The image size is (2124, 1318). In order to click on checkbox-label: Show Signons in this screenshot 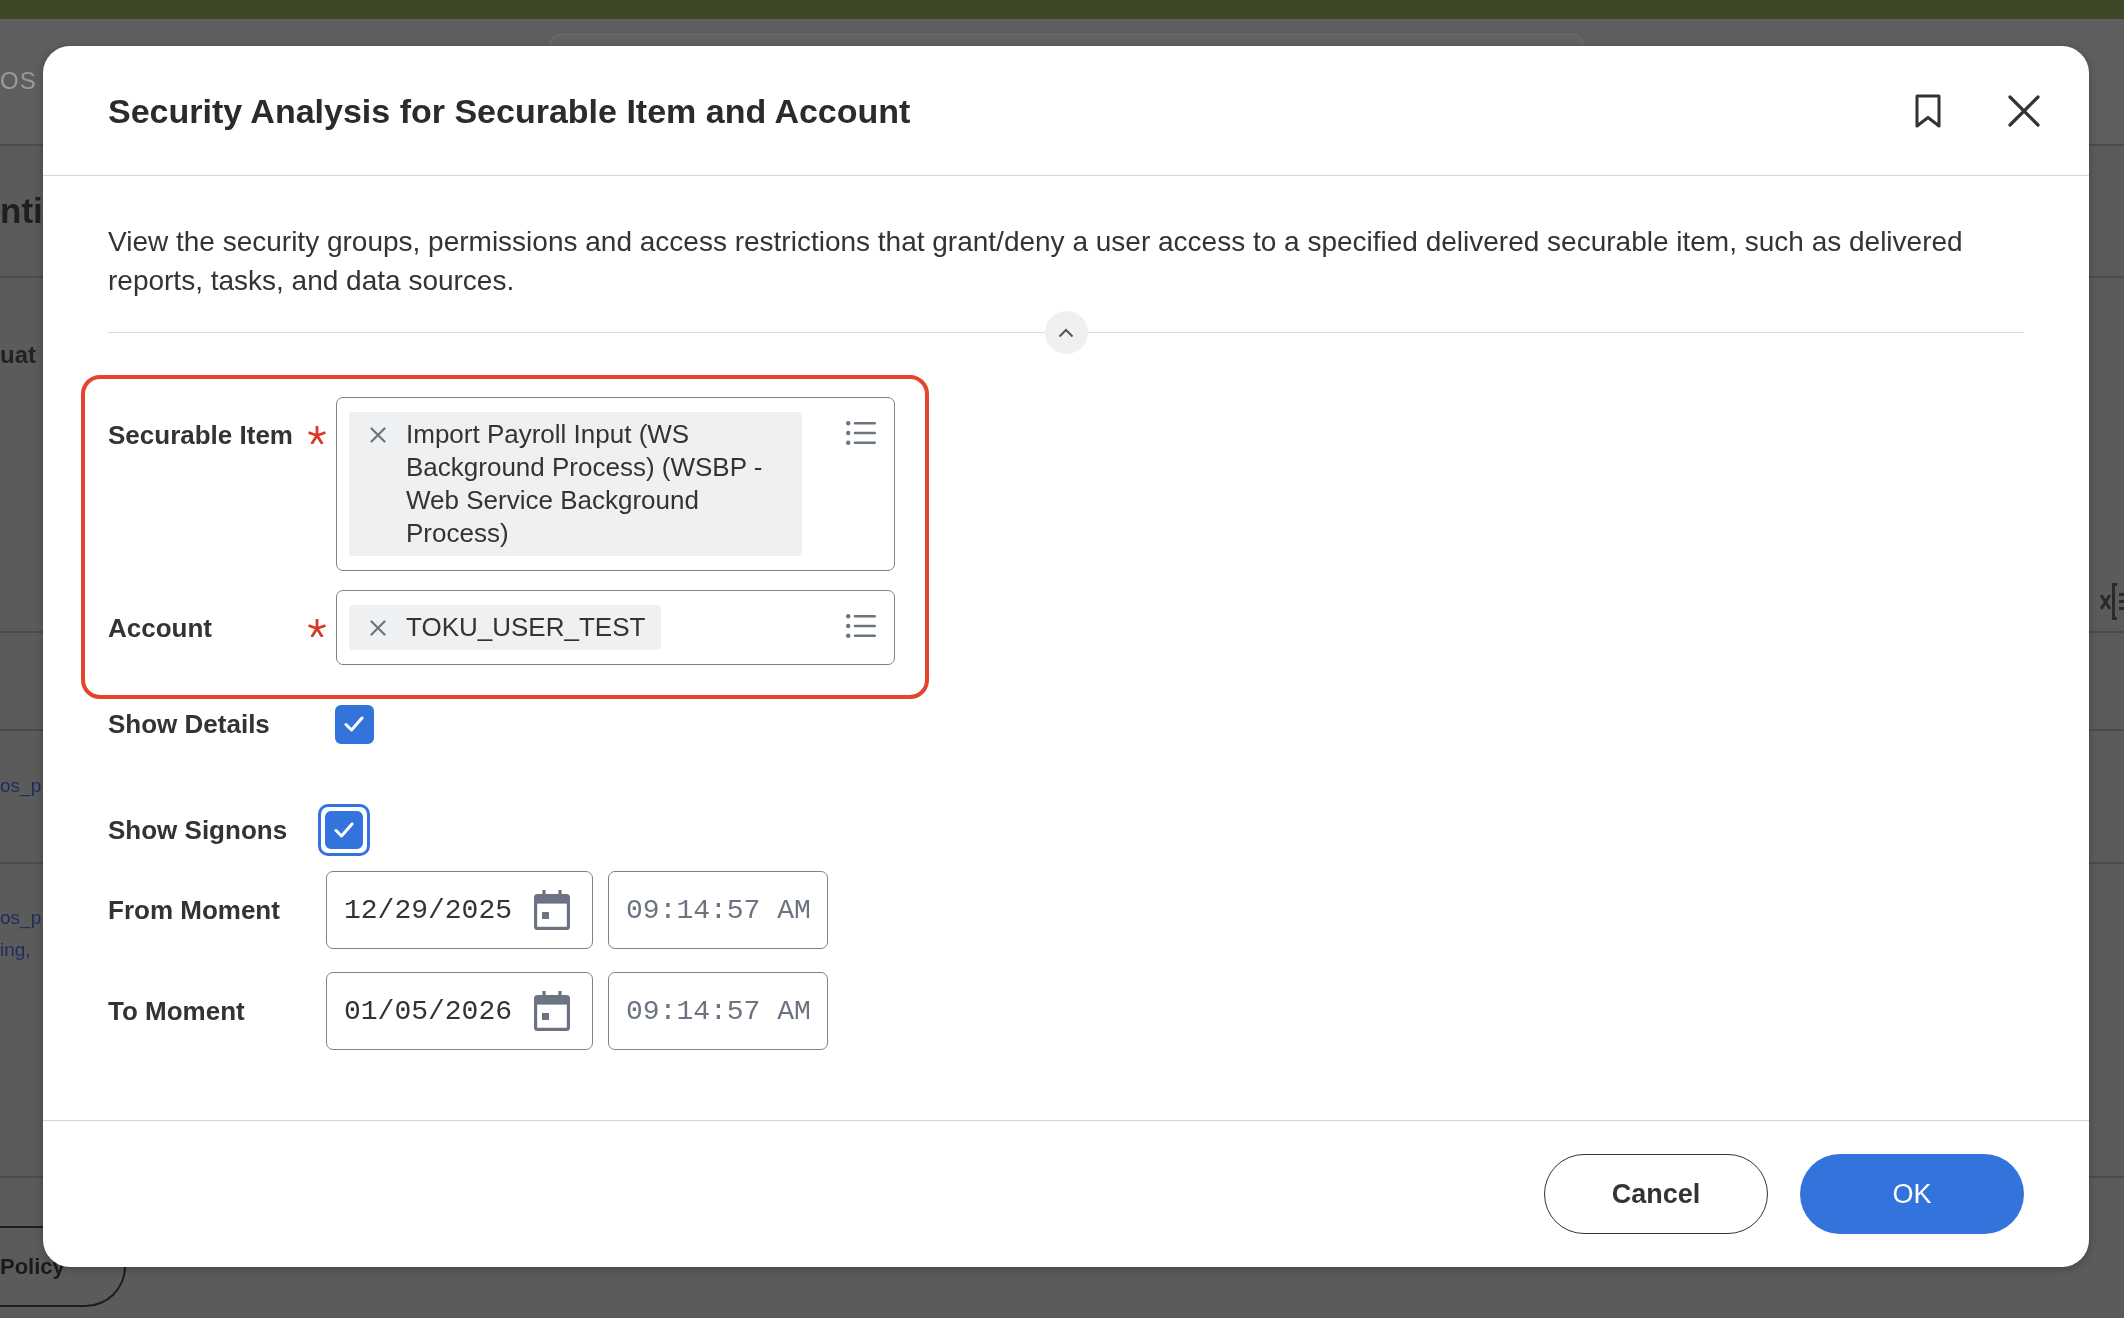, I will do `click(198, 830)`.